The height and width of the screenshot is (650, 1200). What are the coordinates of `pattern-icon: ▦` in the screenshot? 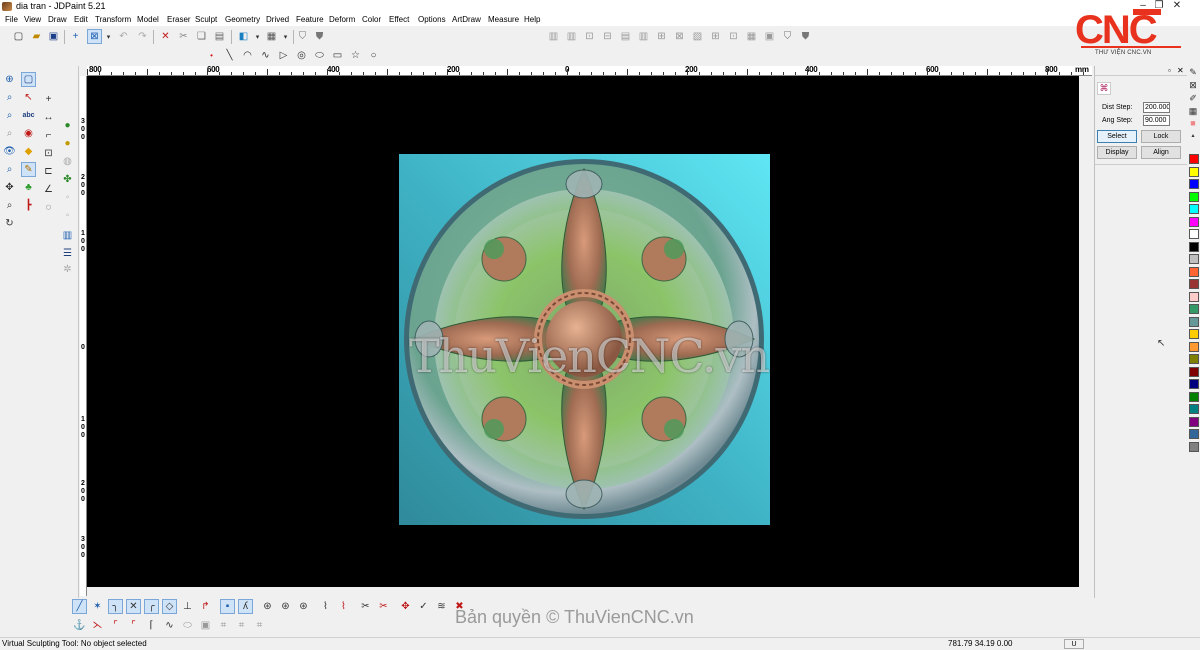 It's located at (1193, 111).